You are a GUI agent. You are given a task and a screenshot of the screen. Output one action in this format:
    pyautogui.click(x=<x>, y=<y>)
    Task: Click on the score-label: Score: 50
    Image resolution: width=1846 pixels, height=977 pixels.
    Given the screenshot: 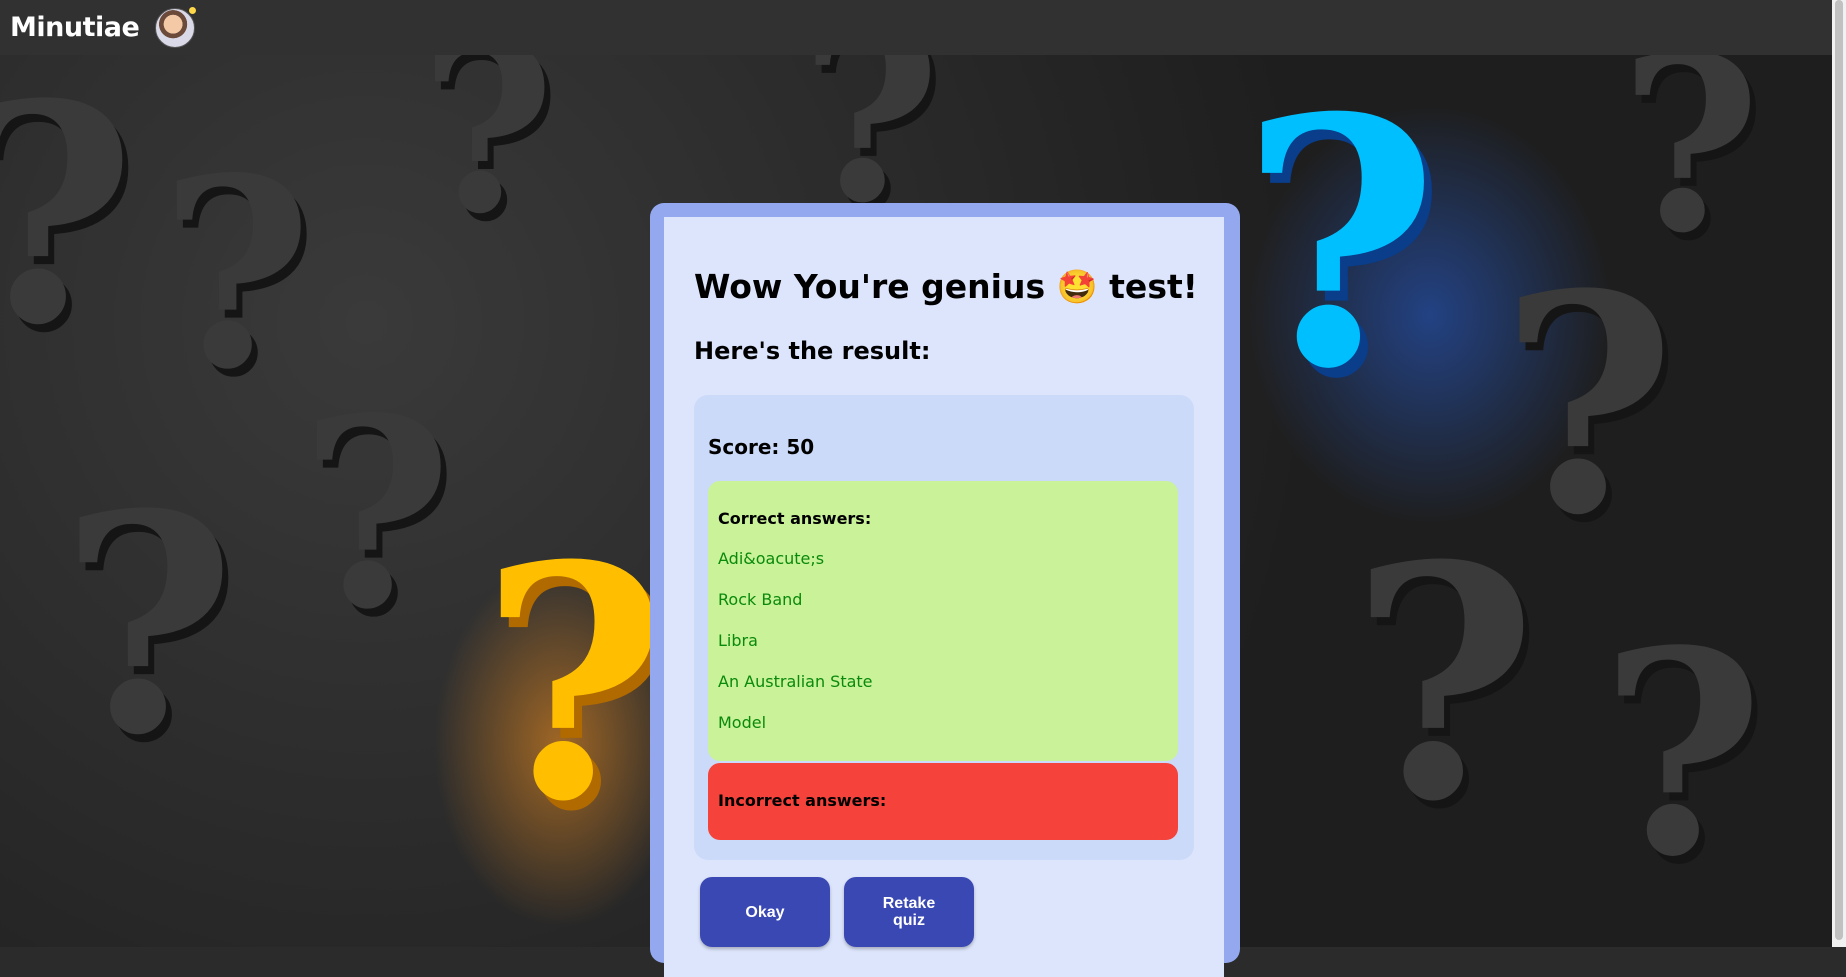 What is the action you would take?
    pyautogui.click(x=761, y=447)
    